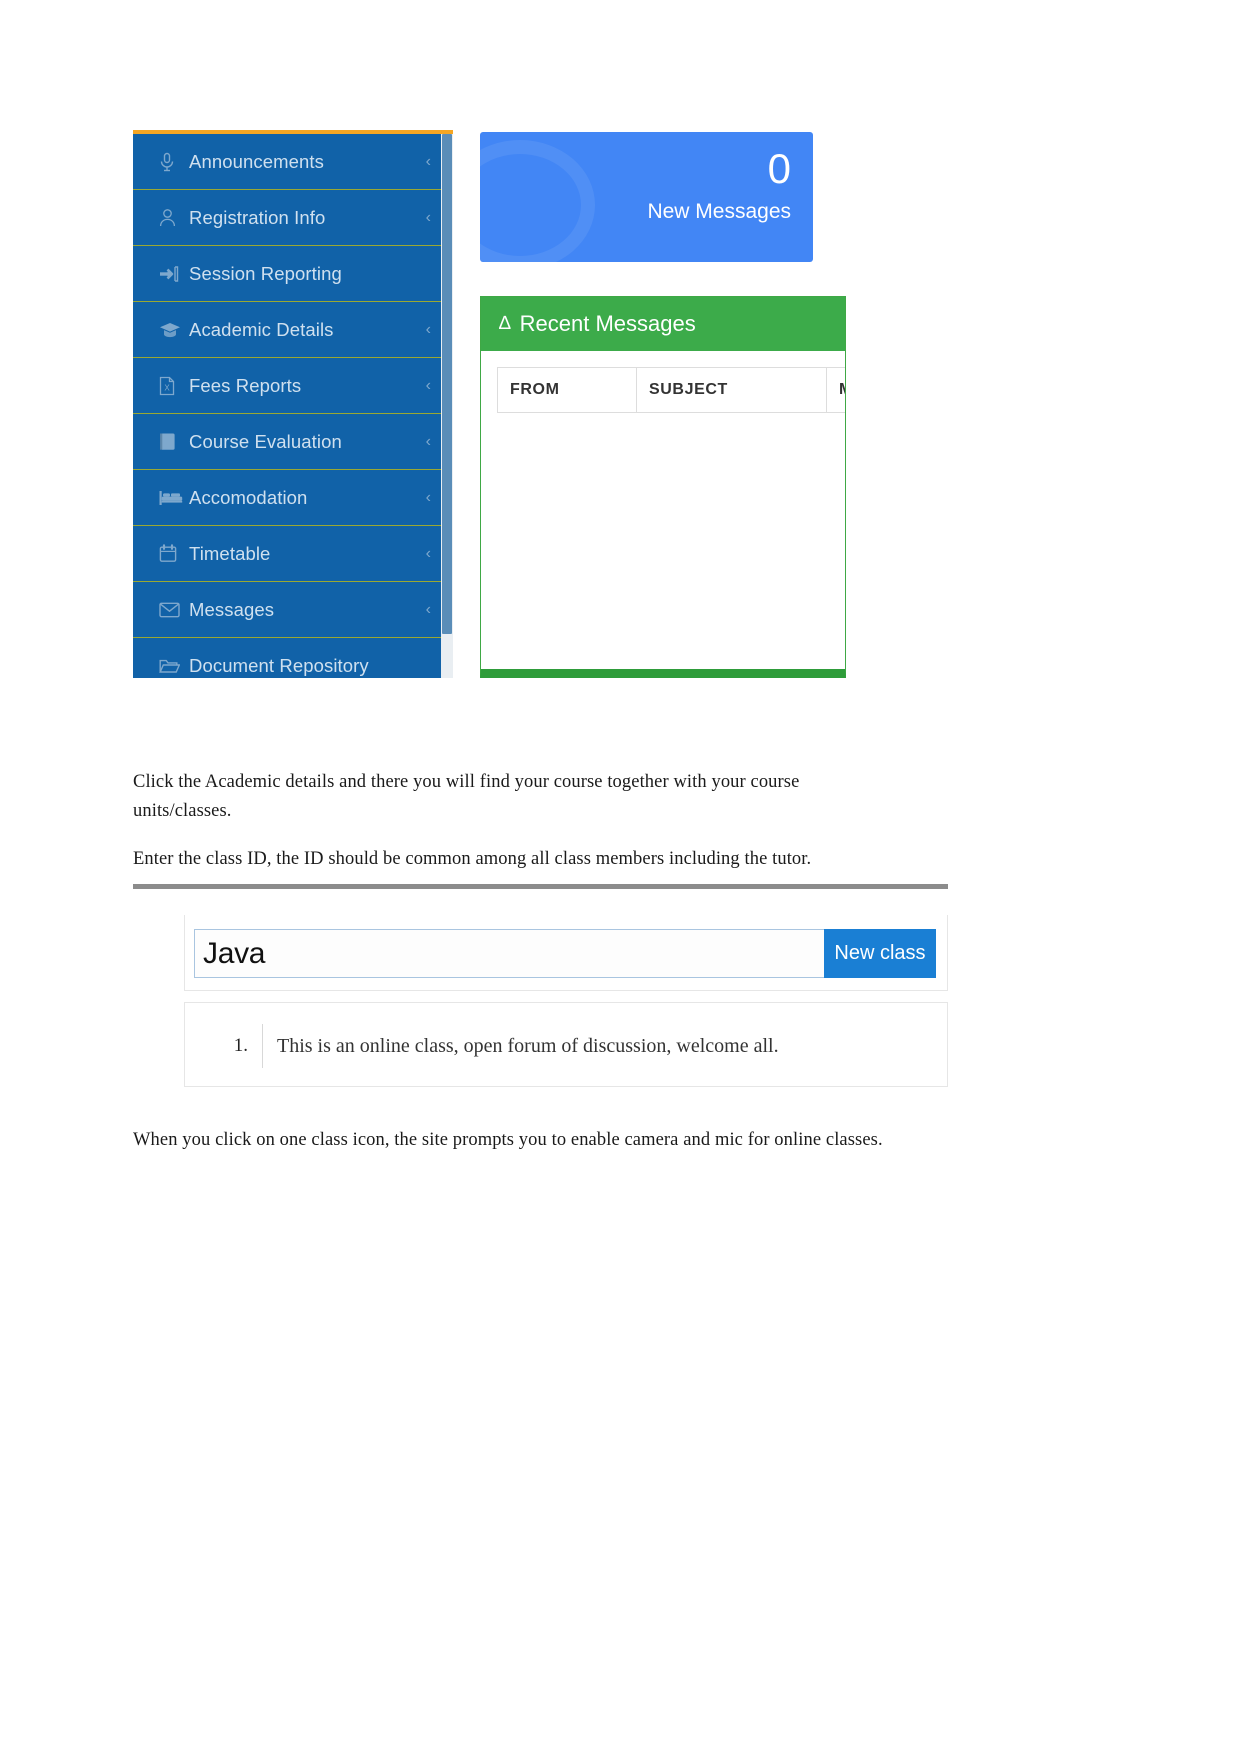  What do you see at coordinates (265, 273) in the screenshot?
I see `sidebar-item-label: Session Reporting` at bounding box center [265, 273].